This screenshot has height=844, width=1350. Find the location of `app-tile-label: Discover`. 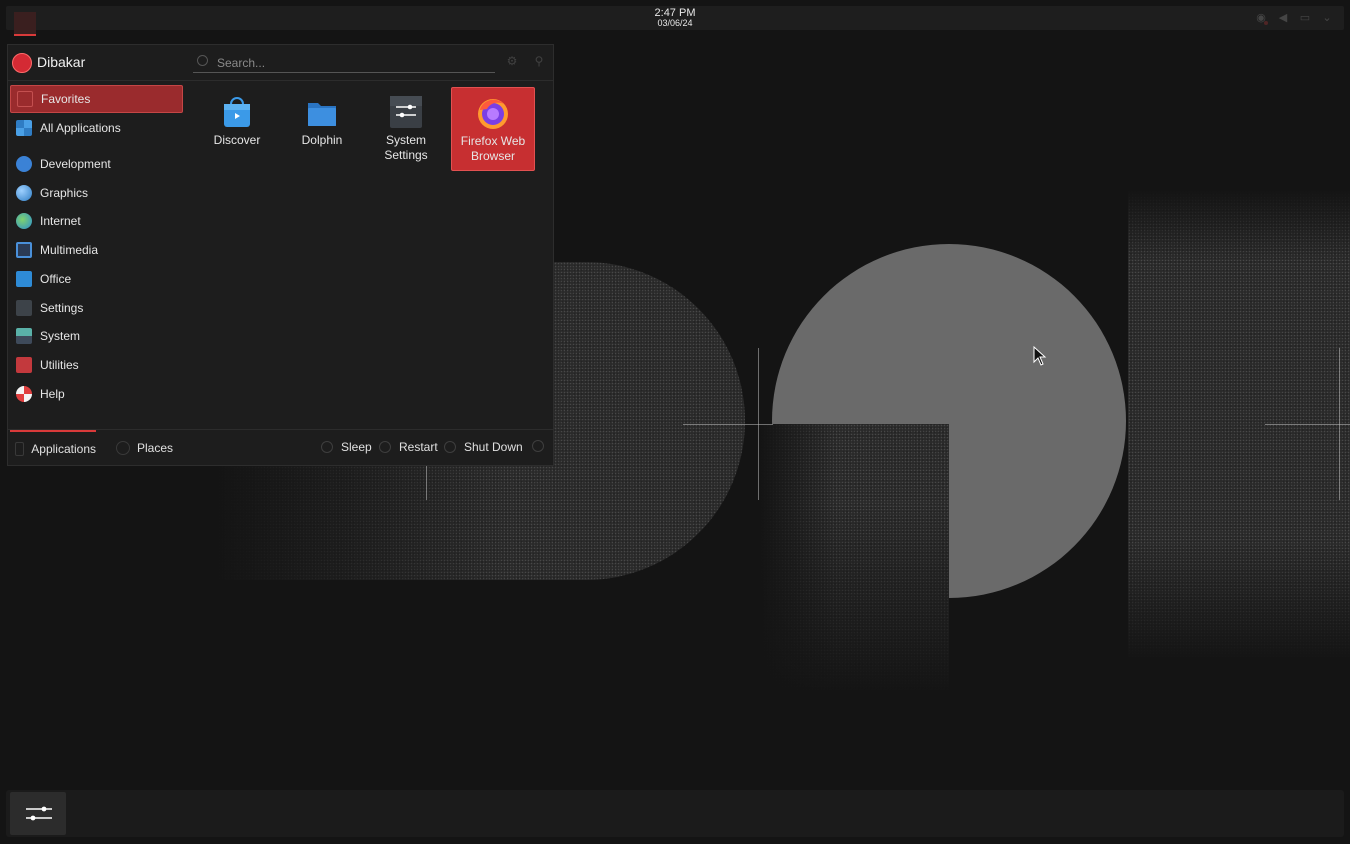

app-tile-label: Discover is located at coordinates (237, 140).